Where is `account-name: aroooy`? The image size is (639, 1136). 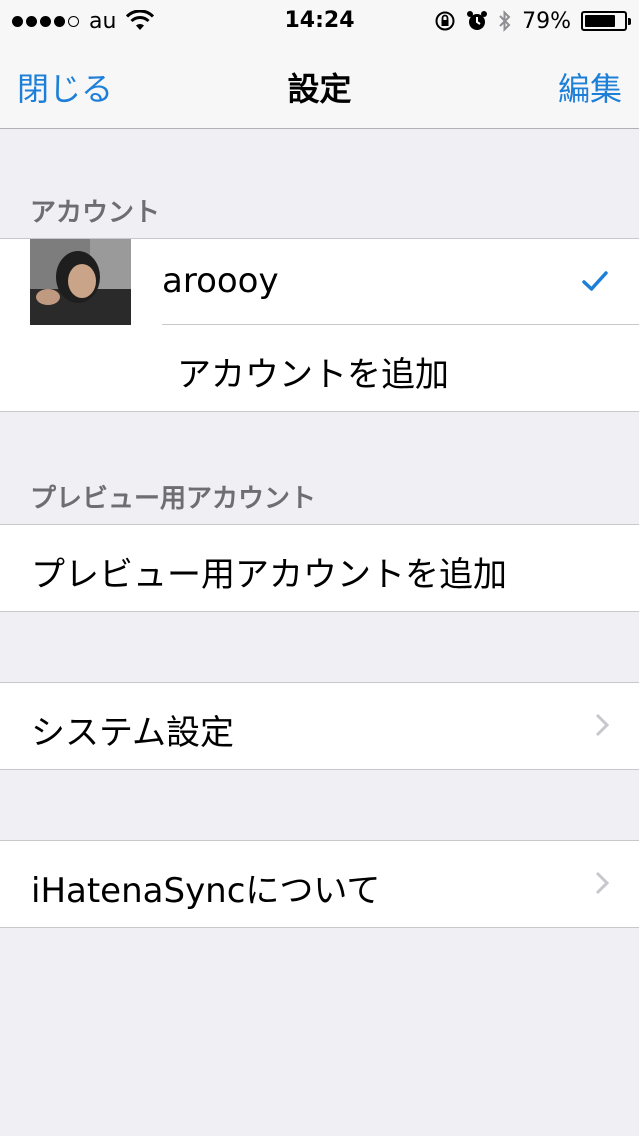 account-name: aroooy is located at coordinates (220, 281).